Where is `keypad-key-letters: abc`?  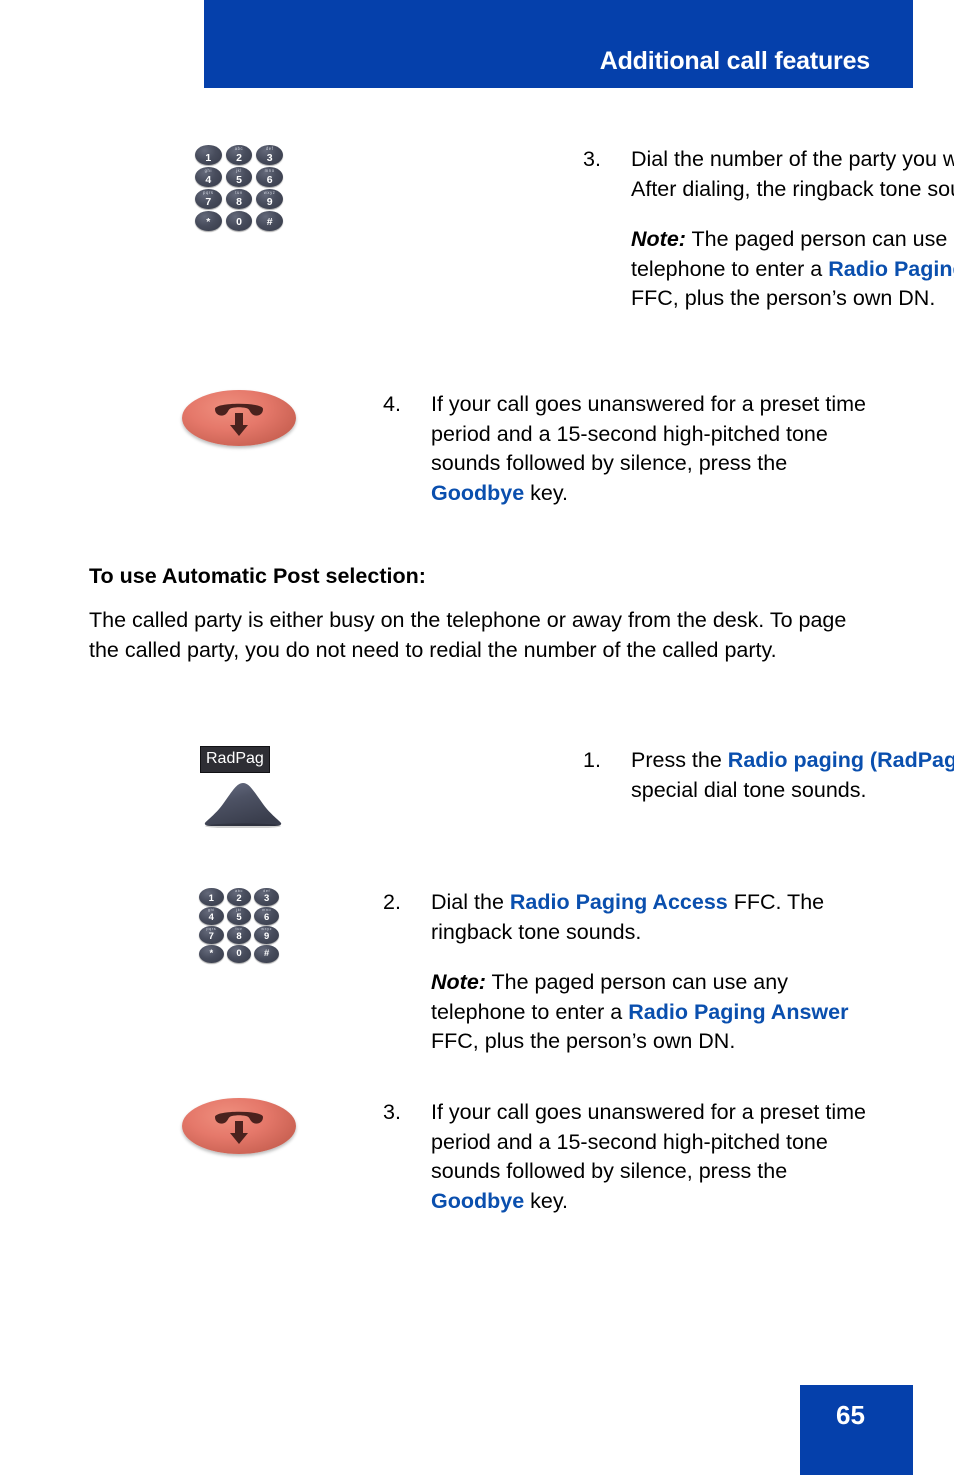 keypad-key-letters: abc is located at coordinates (239, 148).